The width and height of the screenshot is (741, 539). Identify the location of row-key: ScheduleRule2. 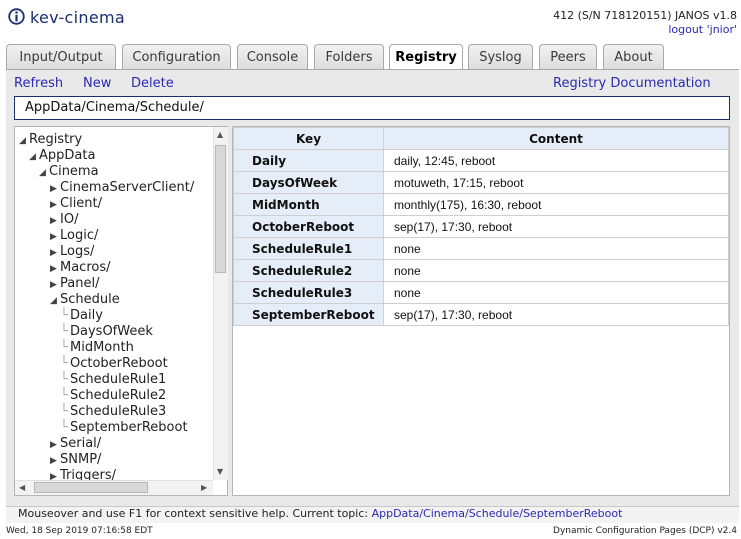
(308, 270).